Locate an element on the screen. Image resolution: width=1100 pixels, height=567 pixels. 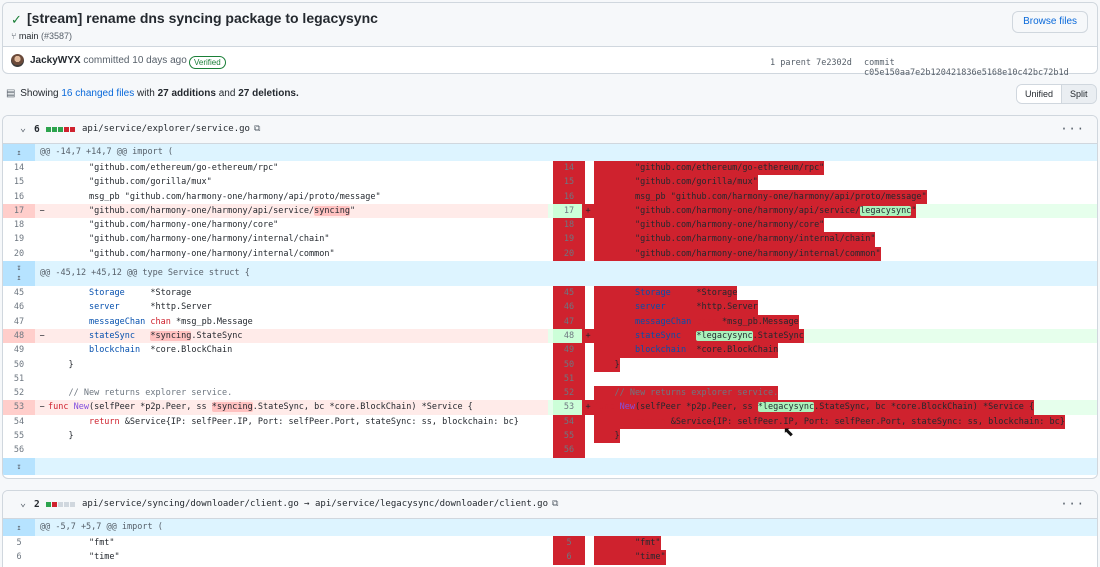
additions-count: 27 additions is located at coordinates (186, 93).